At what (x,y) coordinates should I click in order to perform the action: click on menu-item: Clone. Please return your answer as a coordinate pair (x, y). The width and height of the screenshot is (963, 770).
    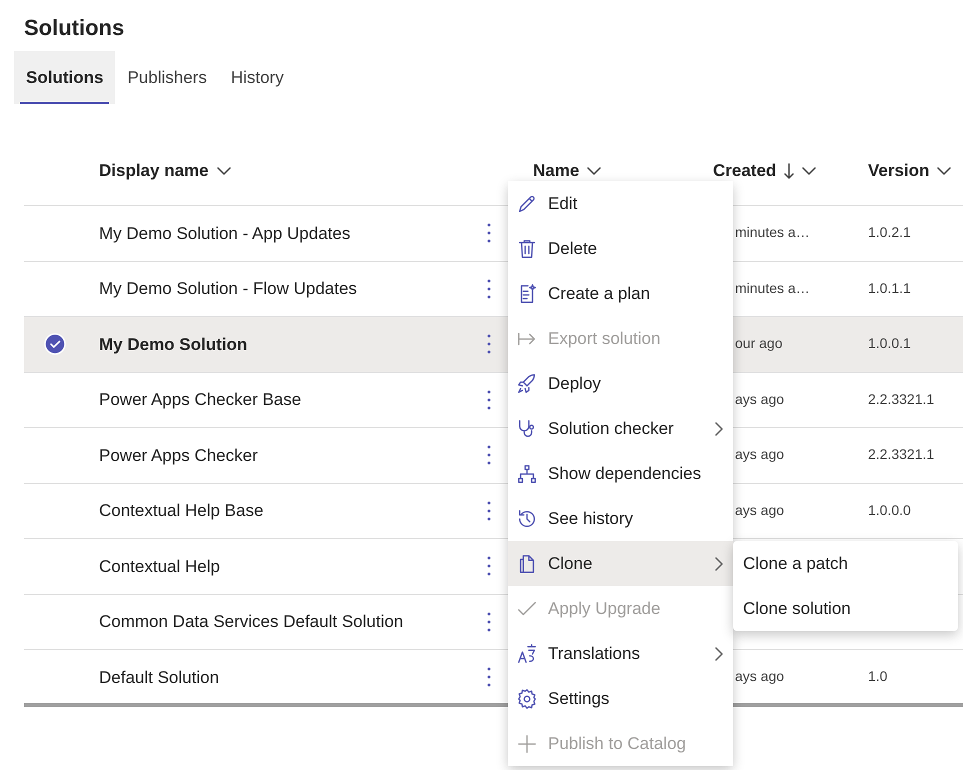
    Looking at the image, I should click on (620, 563).